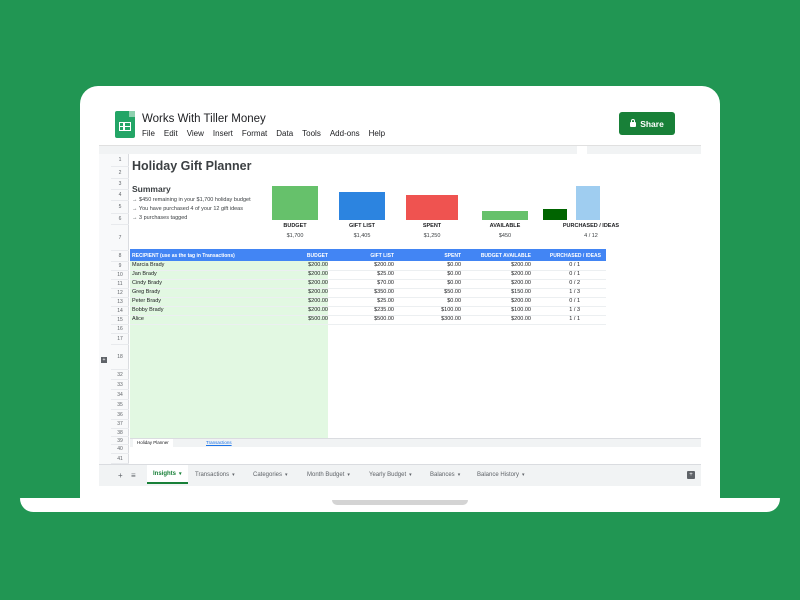 Image resolution: width=800 pixels, height=600 pixels. What do you see at coordinates (120, 449) in the screenshot?
I see `row-number: 40` at bounding box center [120, 449].